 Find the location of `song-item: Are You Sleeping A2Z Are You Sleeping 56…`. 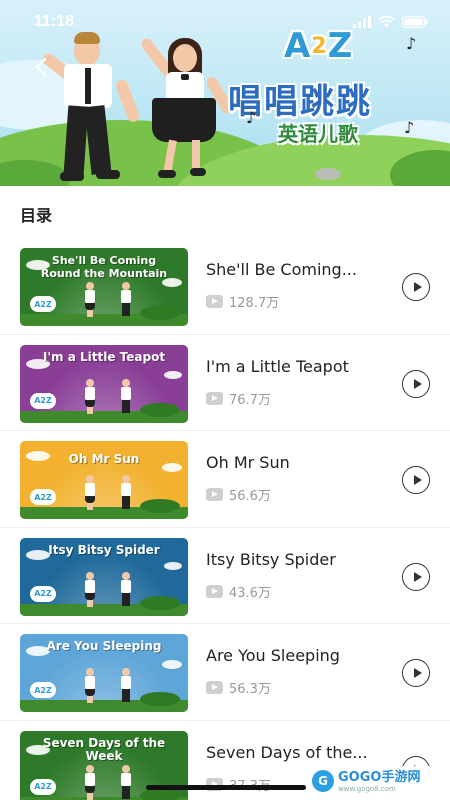

song-item: Are You Sleeping A2Z Are You Sleeping 56… is located at coordinates (225, 672).